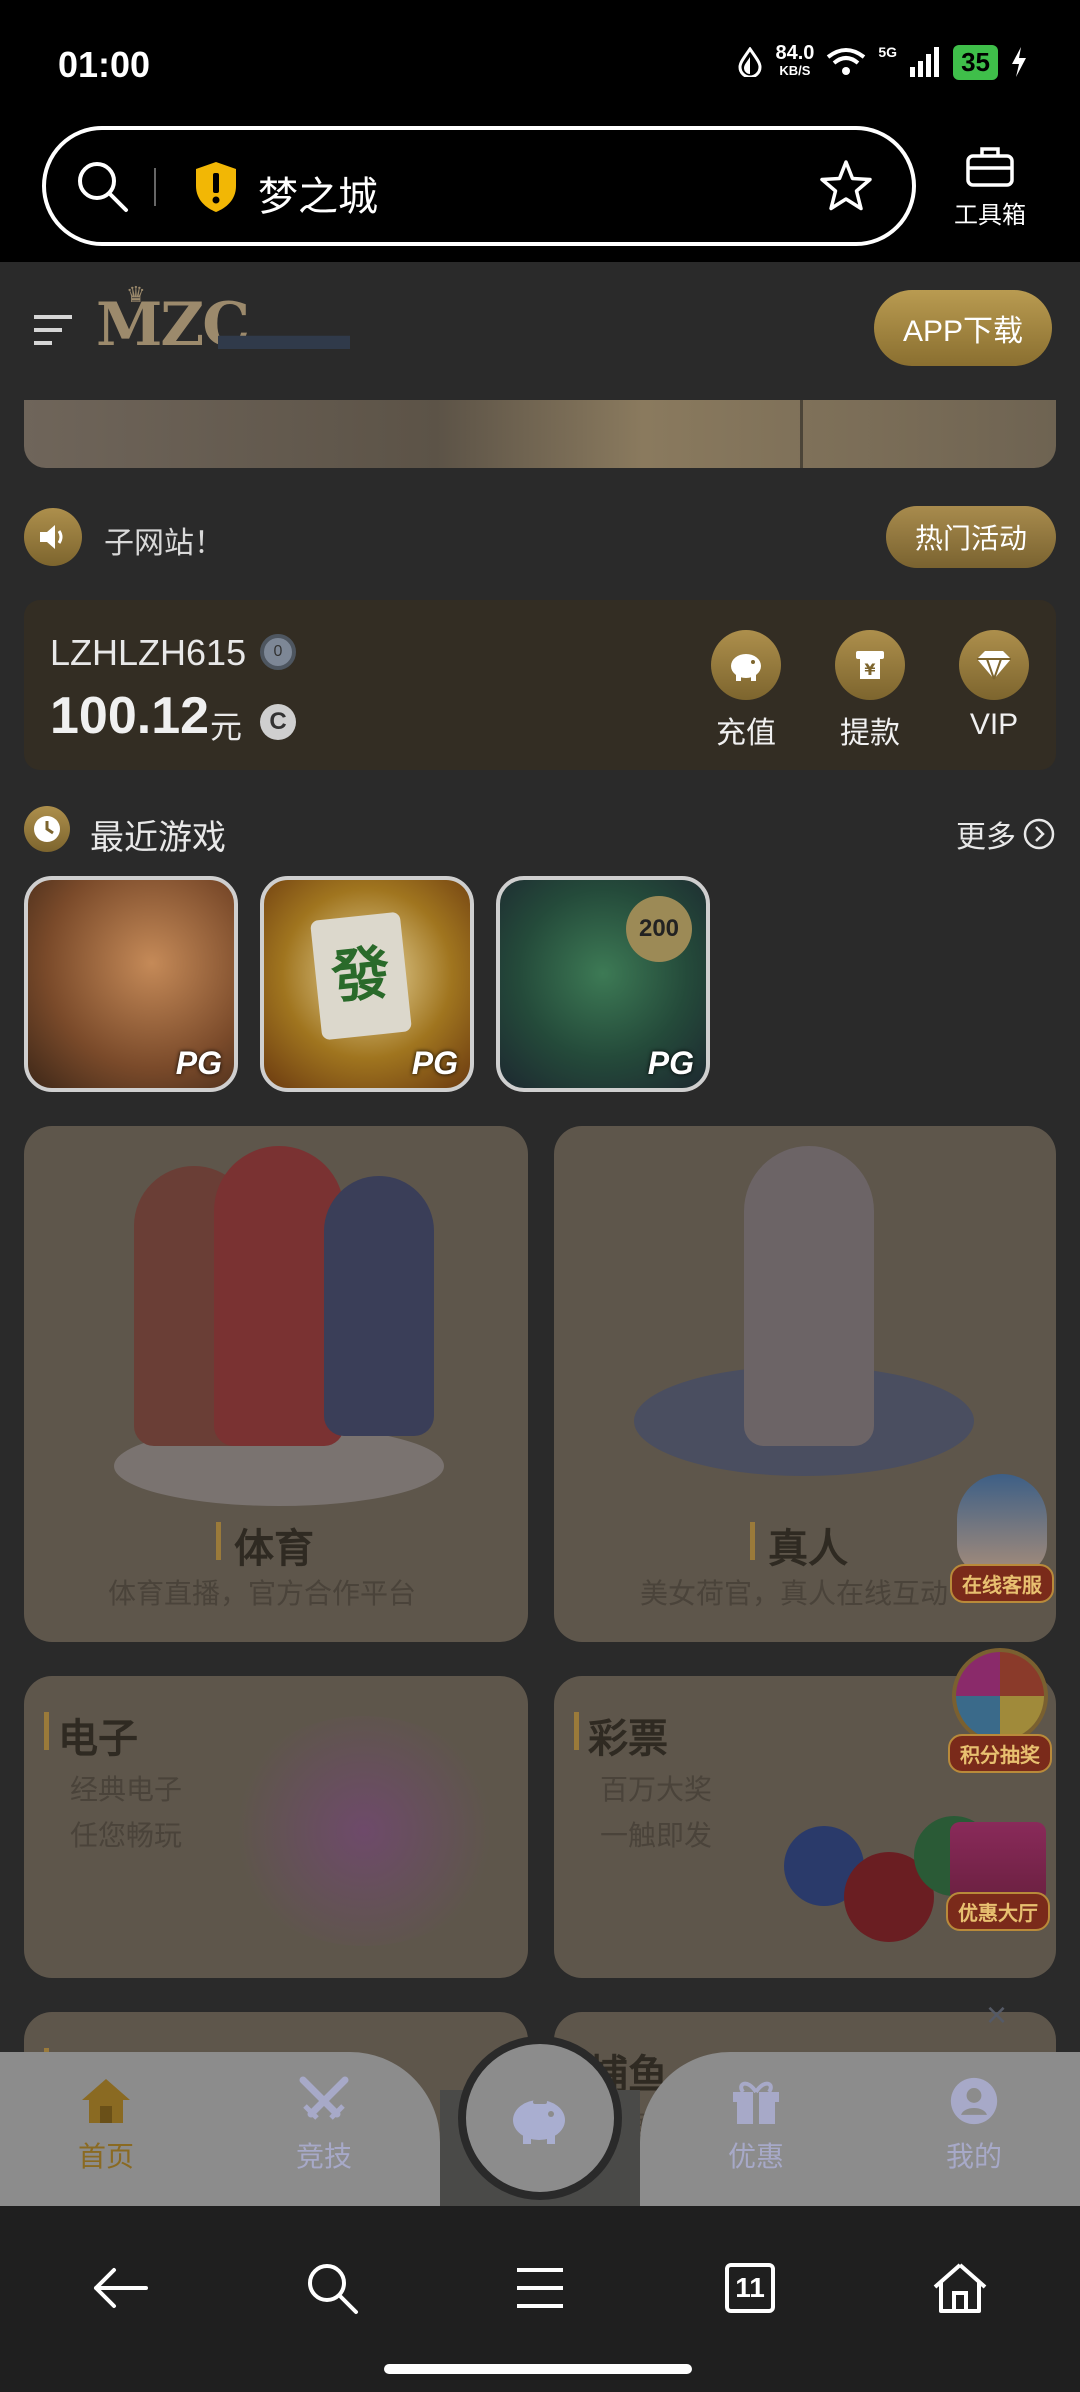 The image size is (1080, 2392). What do you see at coordinates (1000, 1753) in the screenshot?
I see `points-draw-label: 积分抽奖` at bounding box center [1000, 1753].